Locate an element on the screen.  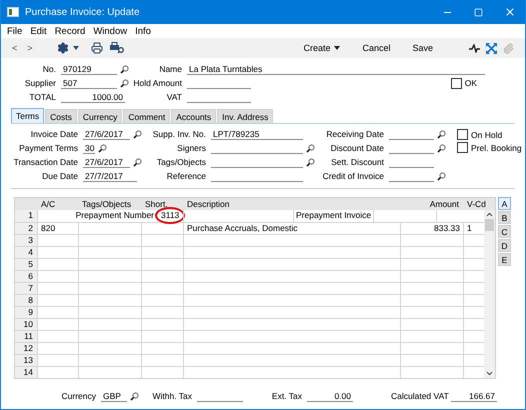
input-field: 507 is located at coordinates (89, 83).